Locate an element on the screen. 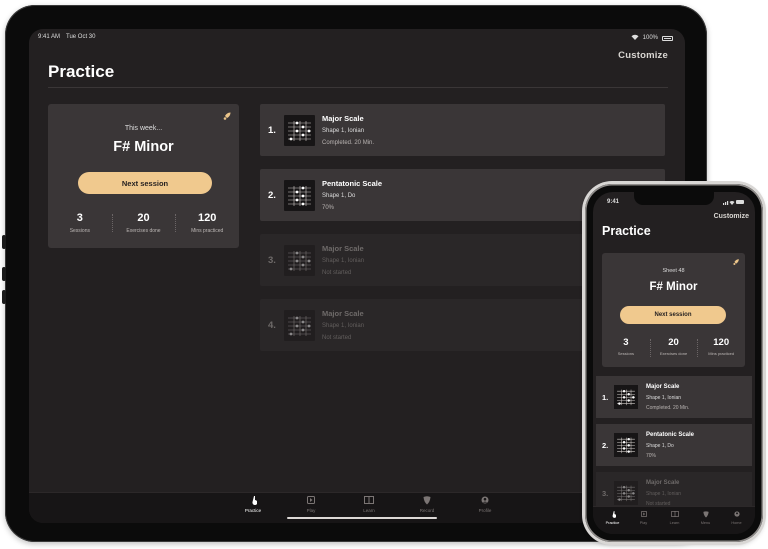 Image resolution: width=768 pixels, height=549 pixels. exercise-status: Completed. 20 Min. is located at coordinates (348, 143).